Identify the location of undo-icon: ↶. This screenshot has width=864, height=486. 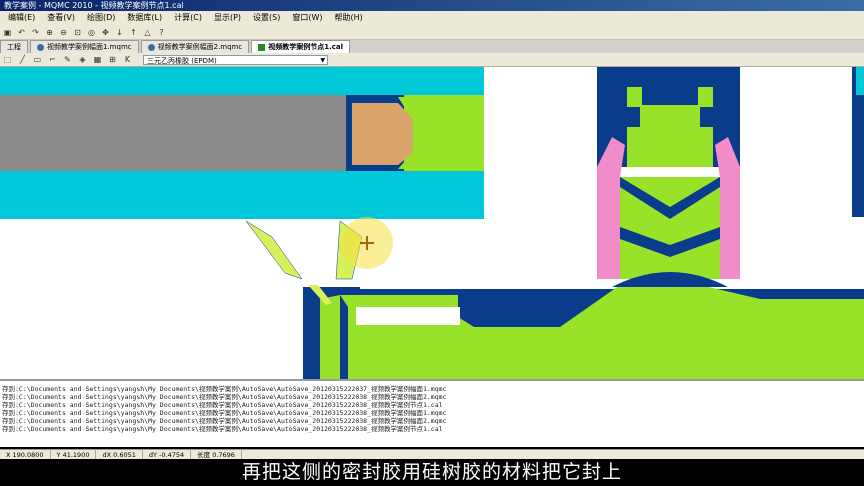
(21, 32).